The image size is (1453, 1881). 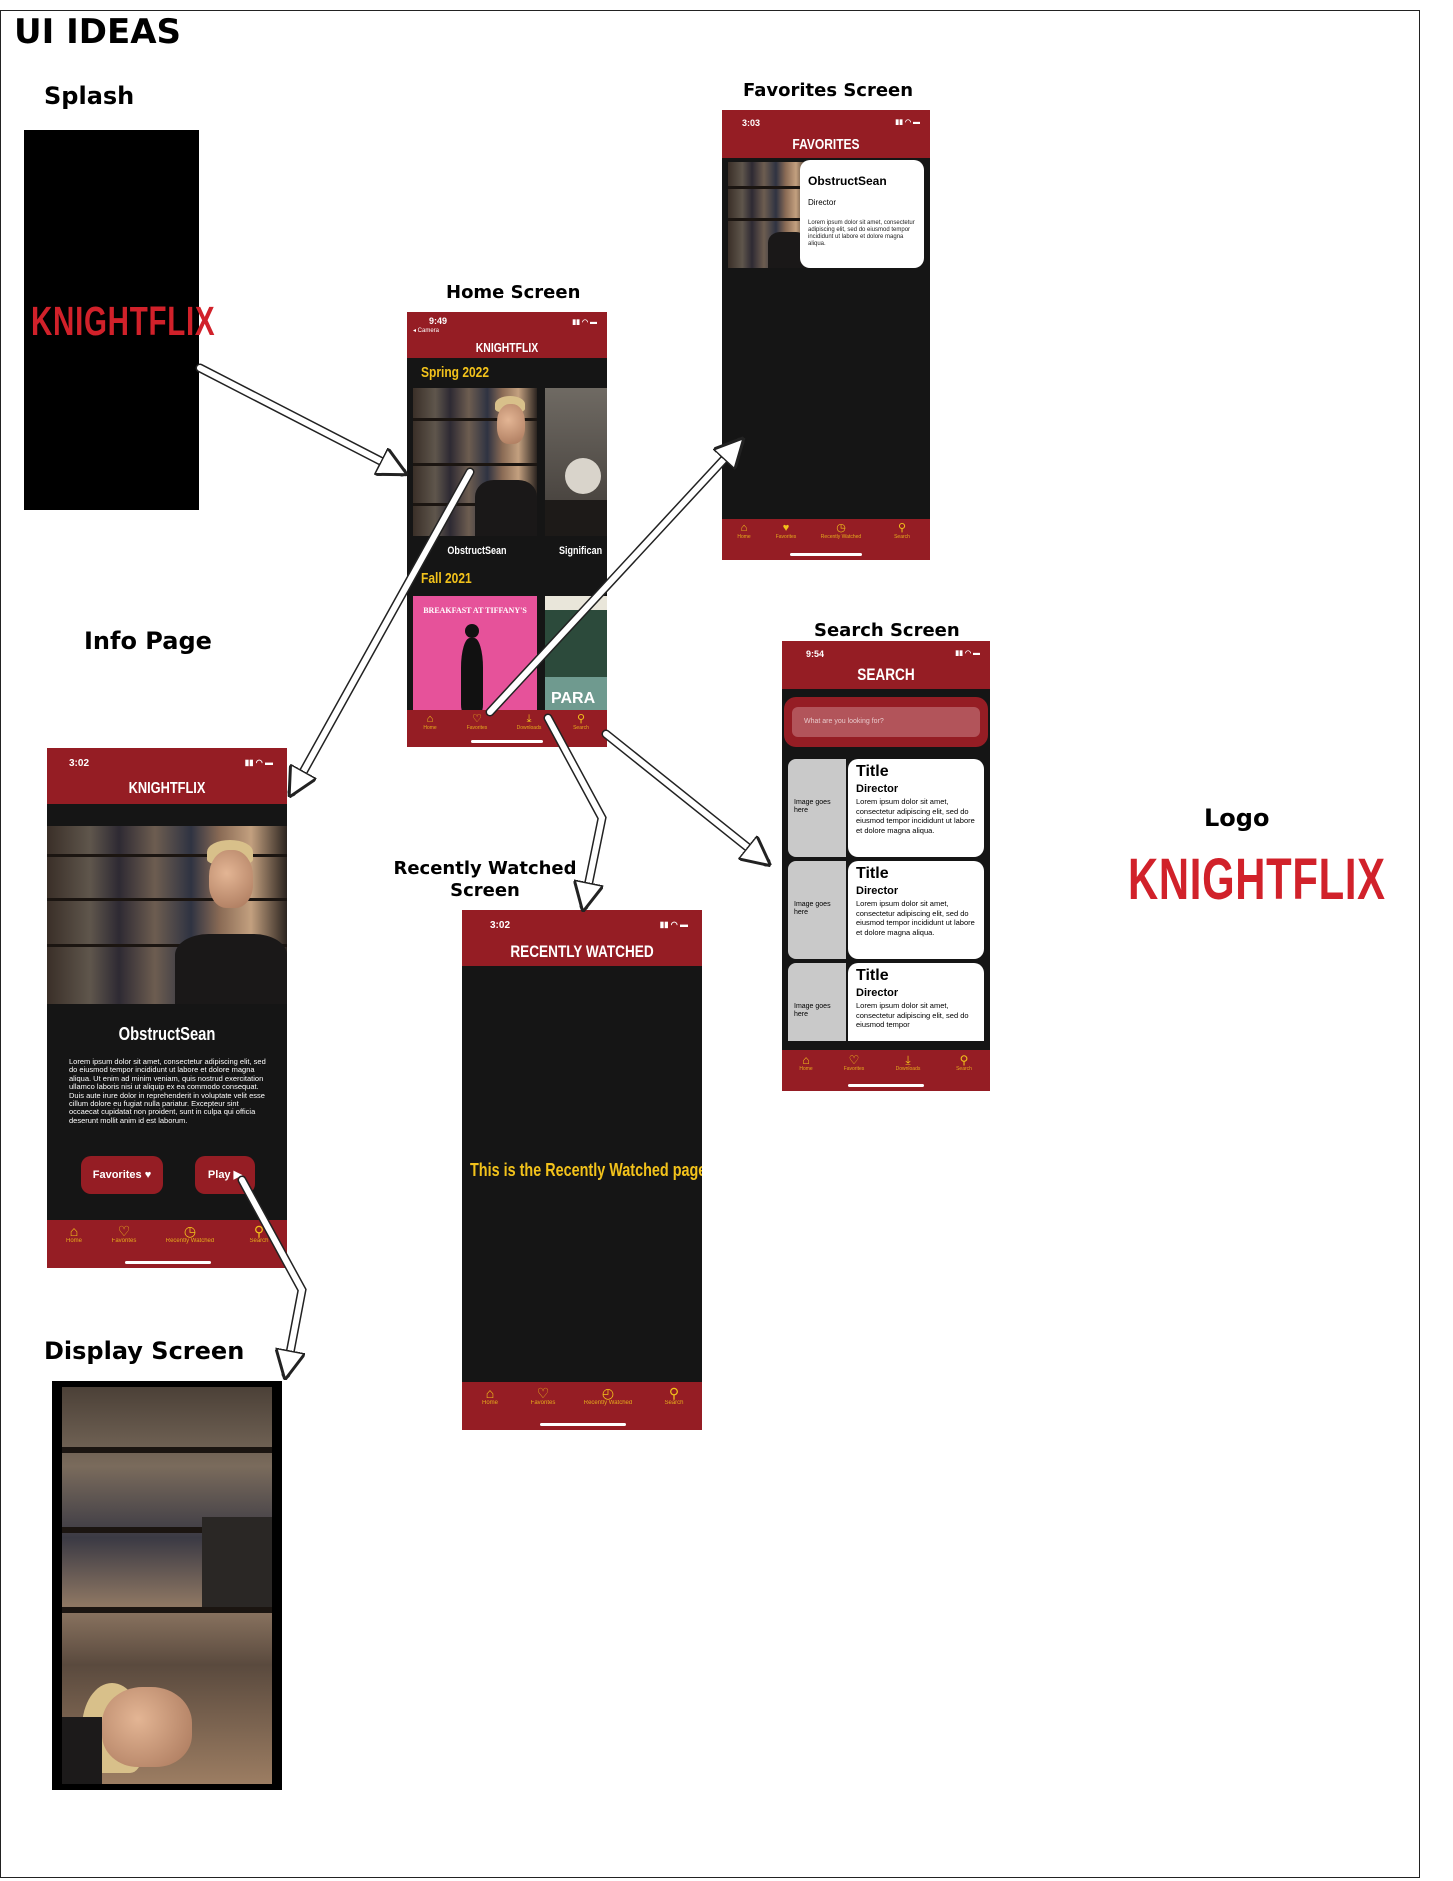 What do you see at coordinates (79, 763) in the screenshot?
I see `info-time: 3:02` at bounding box center [79, 763].